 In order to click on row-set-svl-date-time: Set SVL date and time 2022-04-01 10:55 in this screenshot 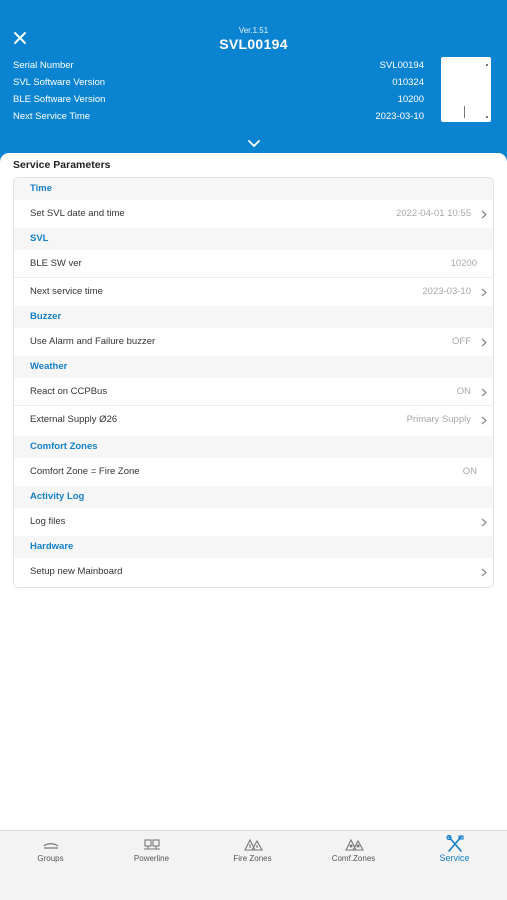, I will do `click(253, 214)`.